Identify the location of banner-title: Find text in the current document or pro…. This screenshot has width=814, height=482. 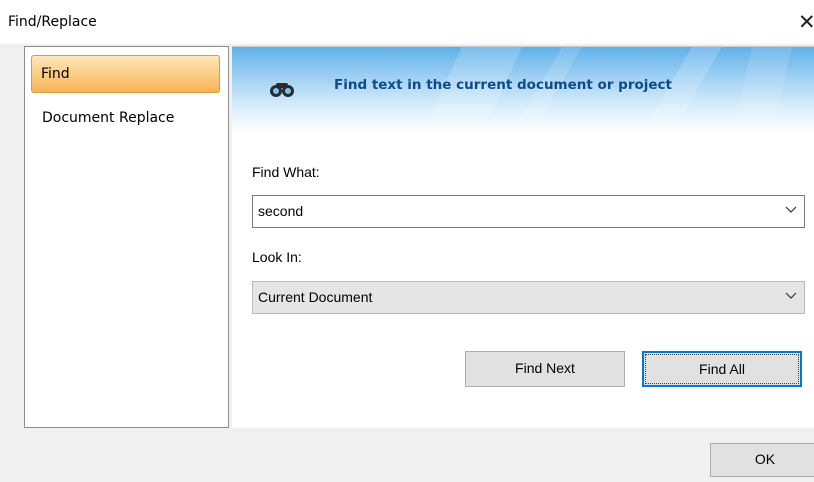
(503, 85).